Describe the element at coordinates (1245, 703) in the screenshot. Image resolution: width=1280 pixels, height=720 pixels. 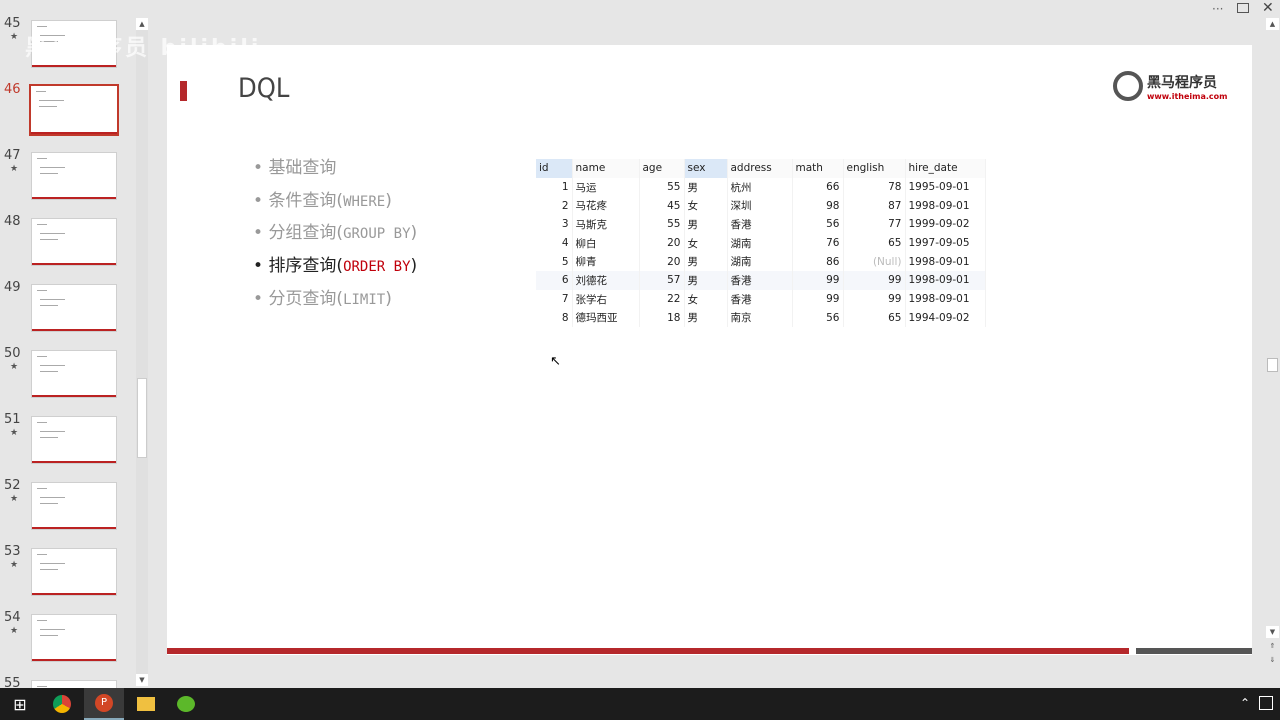
I see `tray-expand-icon: ⌃` at that location.